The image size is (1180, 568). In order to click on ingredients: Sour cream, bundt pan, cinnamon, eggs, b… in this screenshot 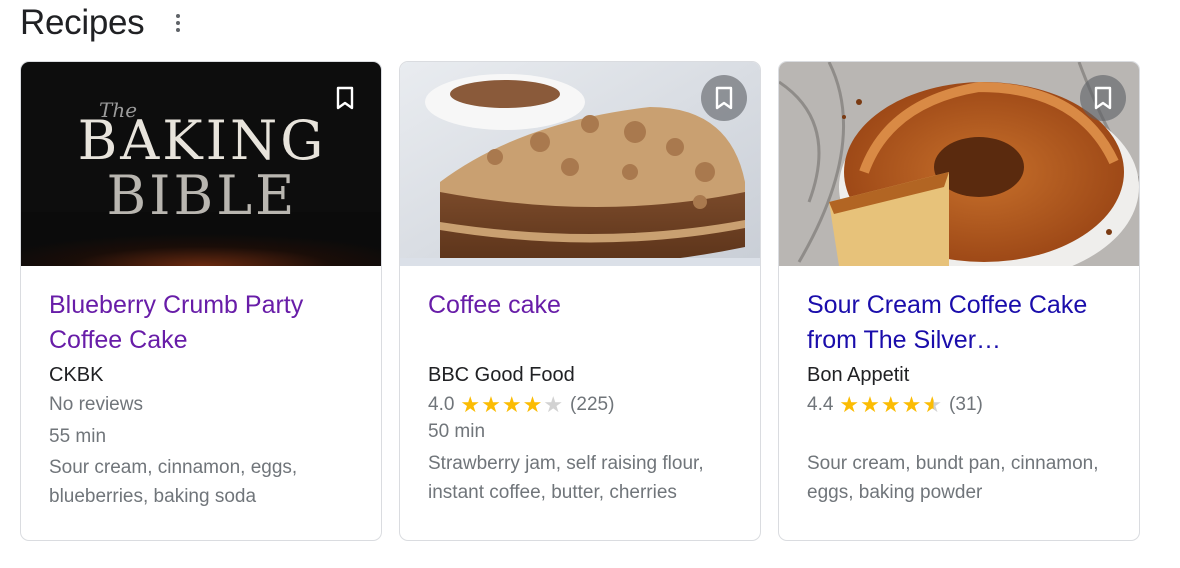, I will do `click(953, 478)`.